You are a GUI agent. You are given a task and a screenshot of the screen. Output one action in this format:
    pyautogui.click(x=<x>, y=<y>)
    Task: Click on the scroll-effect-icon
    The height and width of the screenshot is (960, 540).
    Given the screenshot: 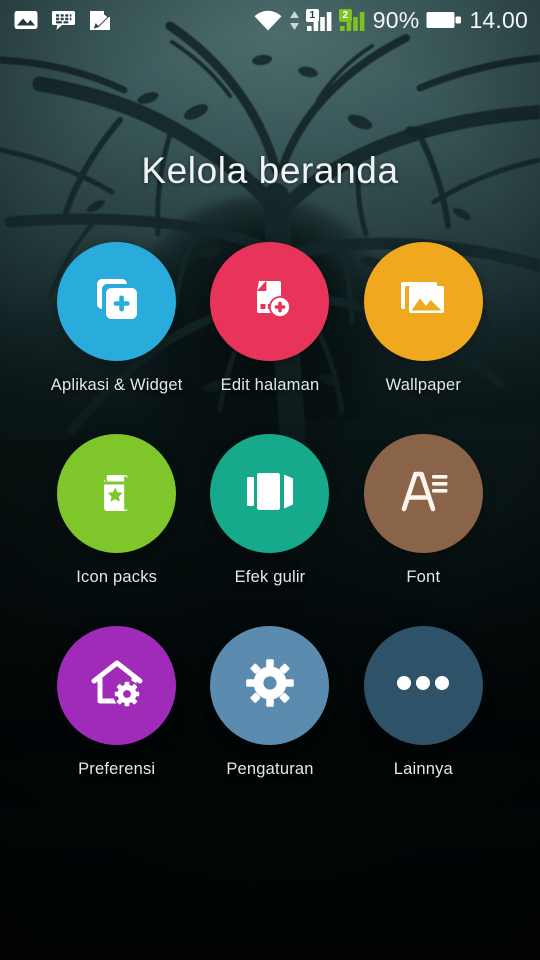 What is the action you would take?
    pyautogui.click(x=270, y=493)
    